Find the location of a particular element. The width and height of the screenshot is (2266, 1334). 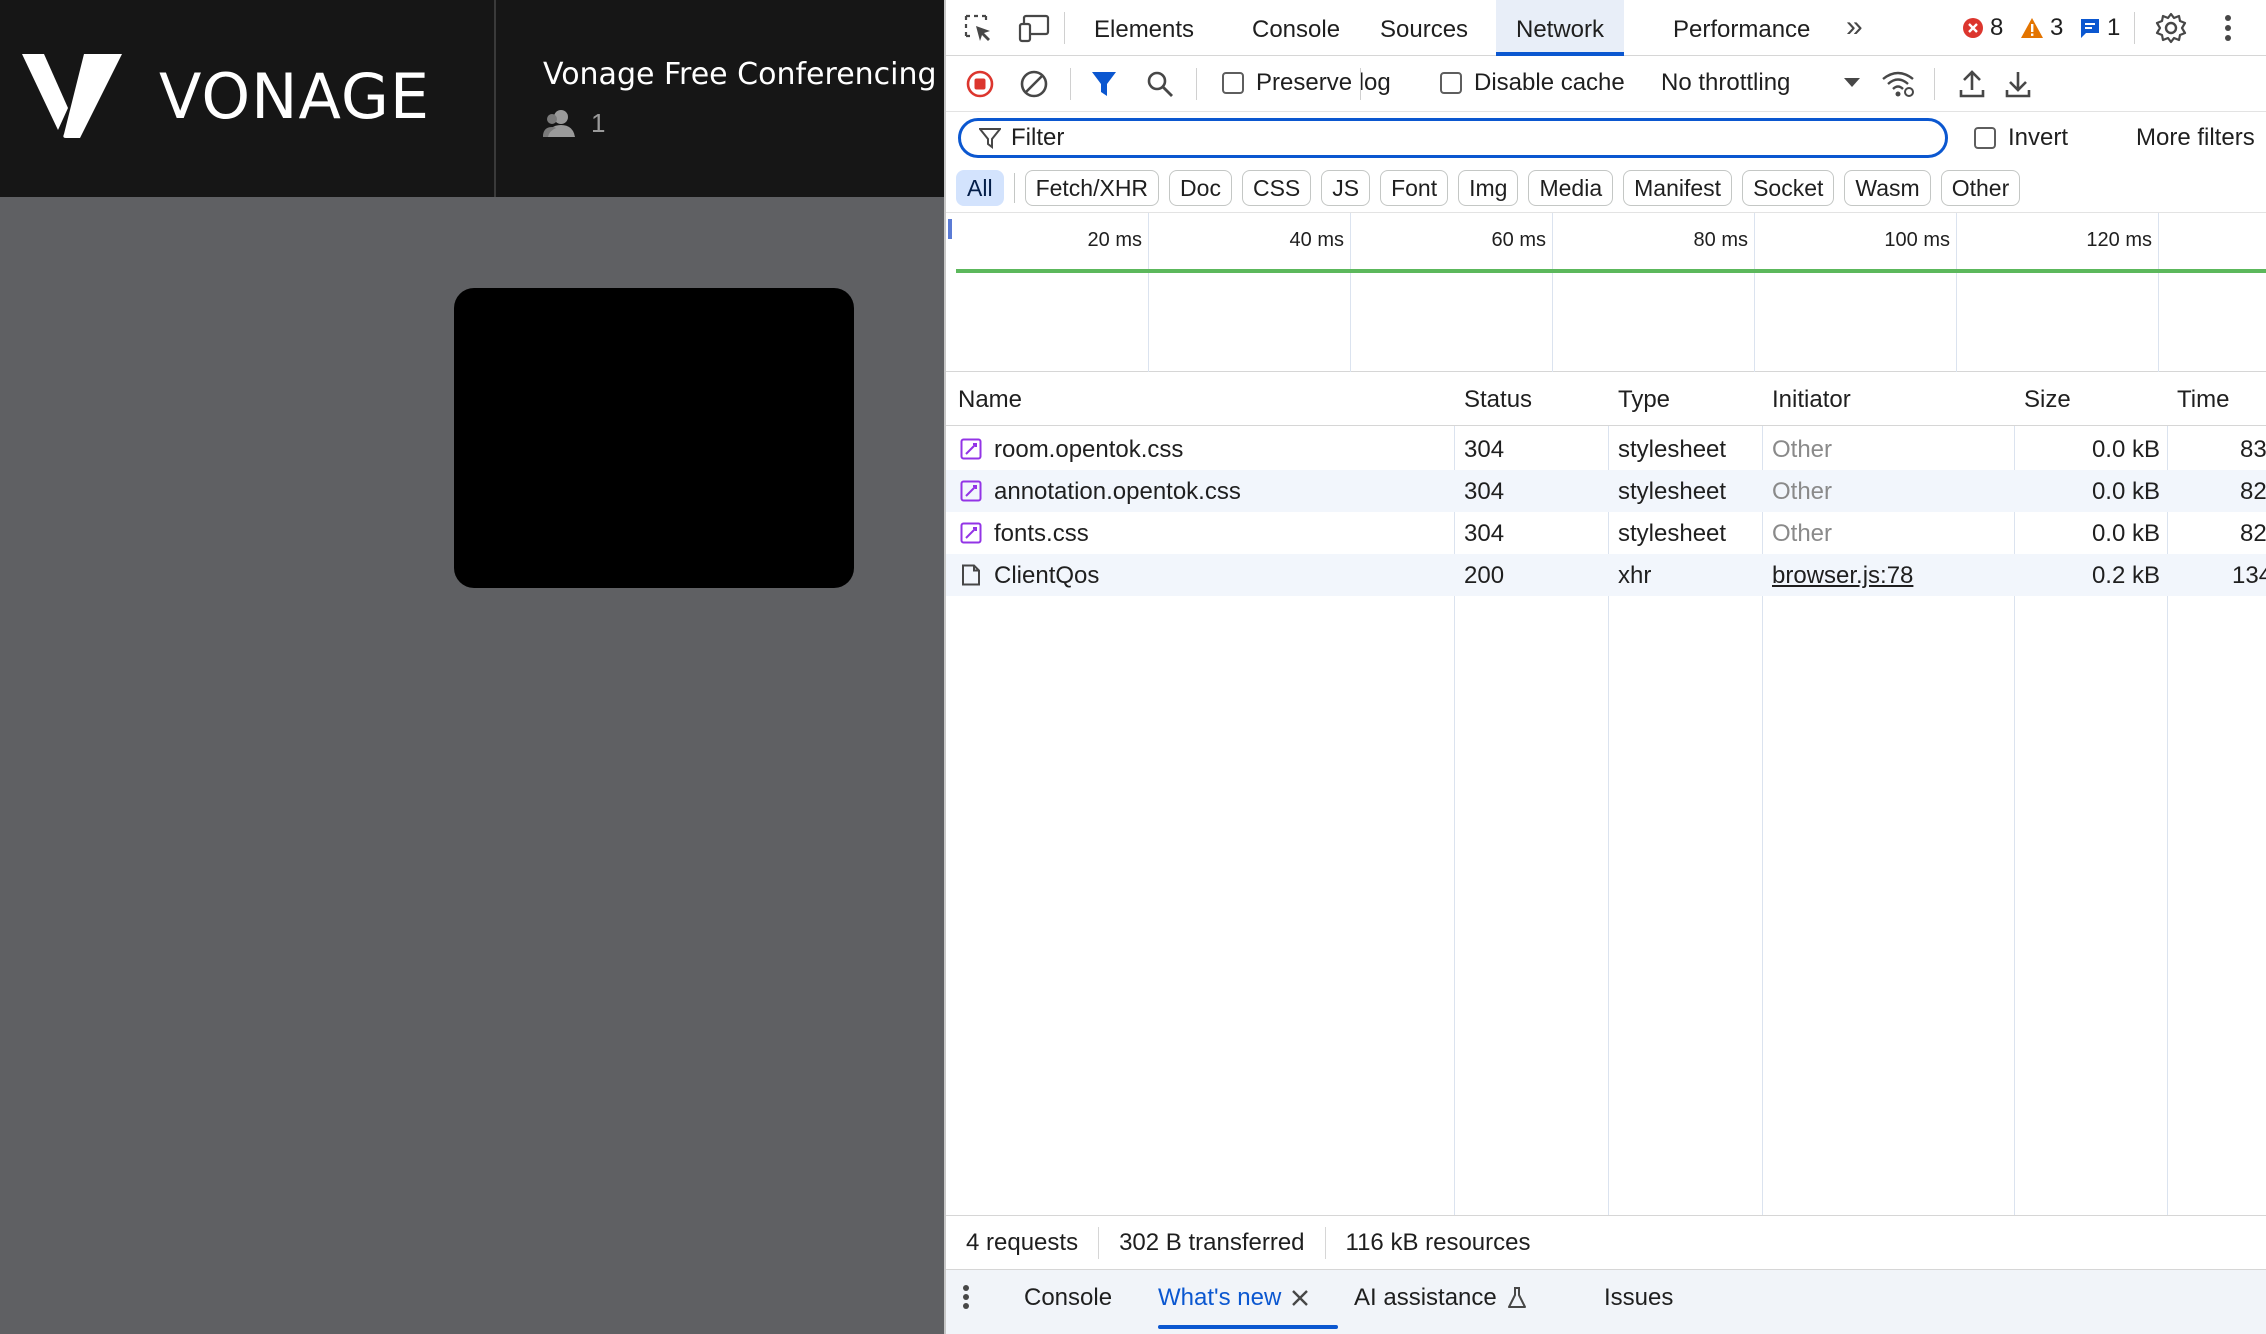

stylesheet-icon is located at coordinates (971, 491).